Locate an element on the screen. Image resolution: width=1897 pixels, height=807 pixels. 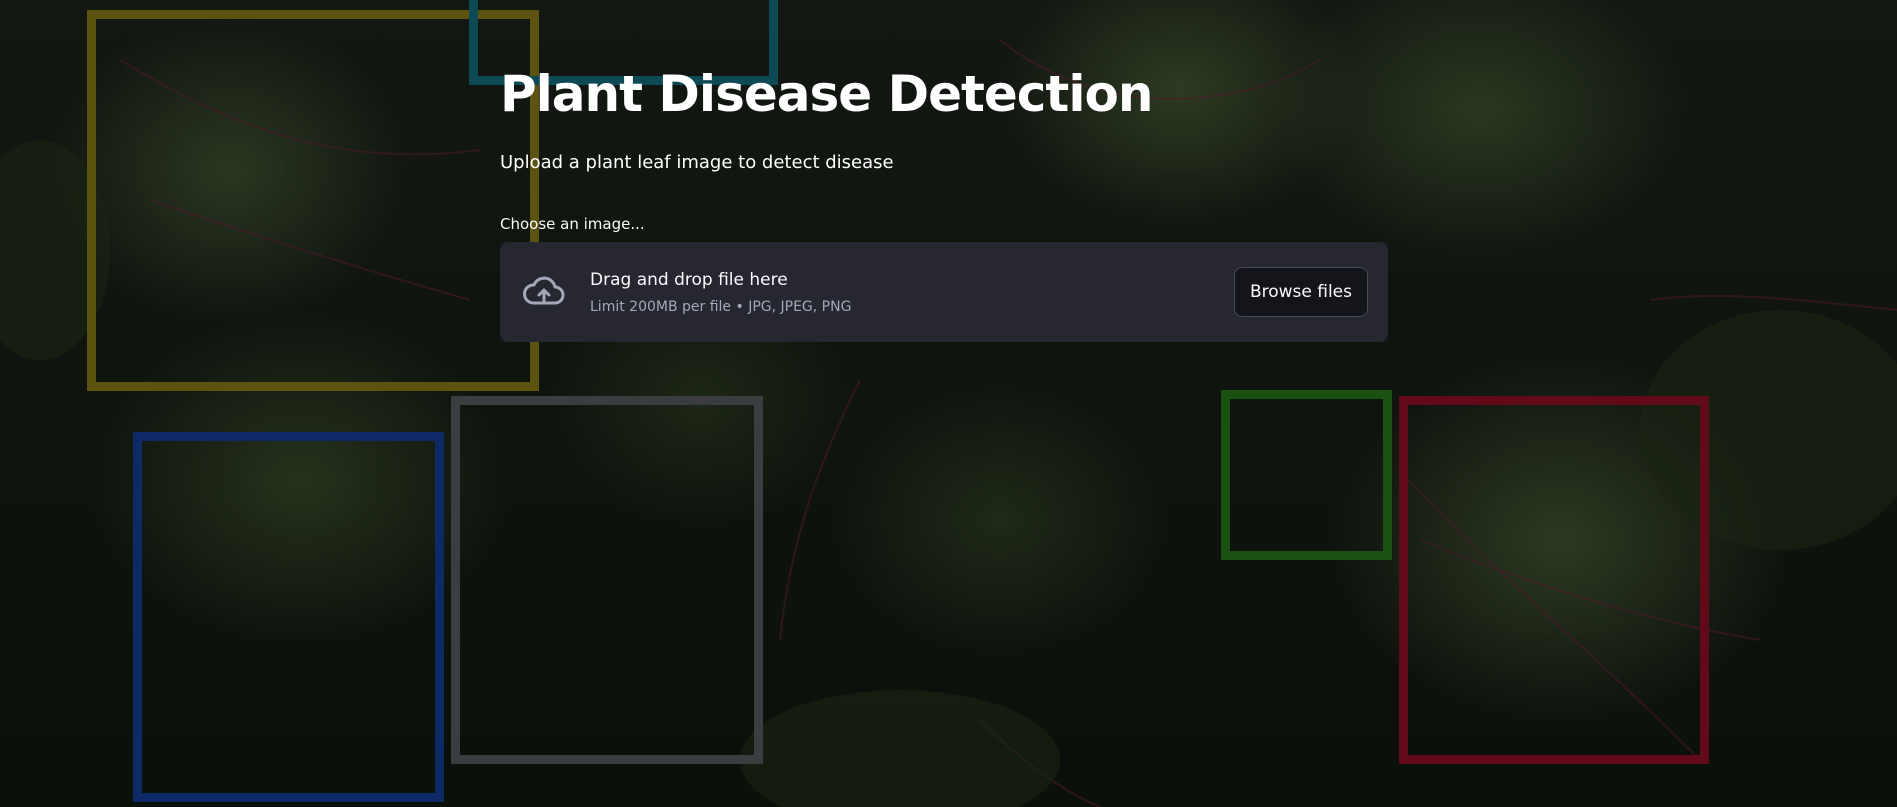
dropzone-title: Drag and drop file here is located at coordinates (689, 280).